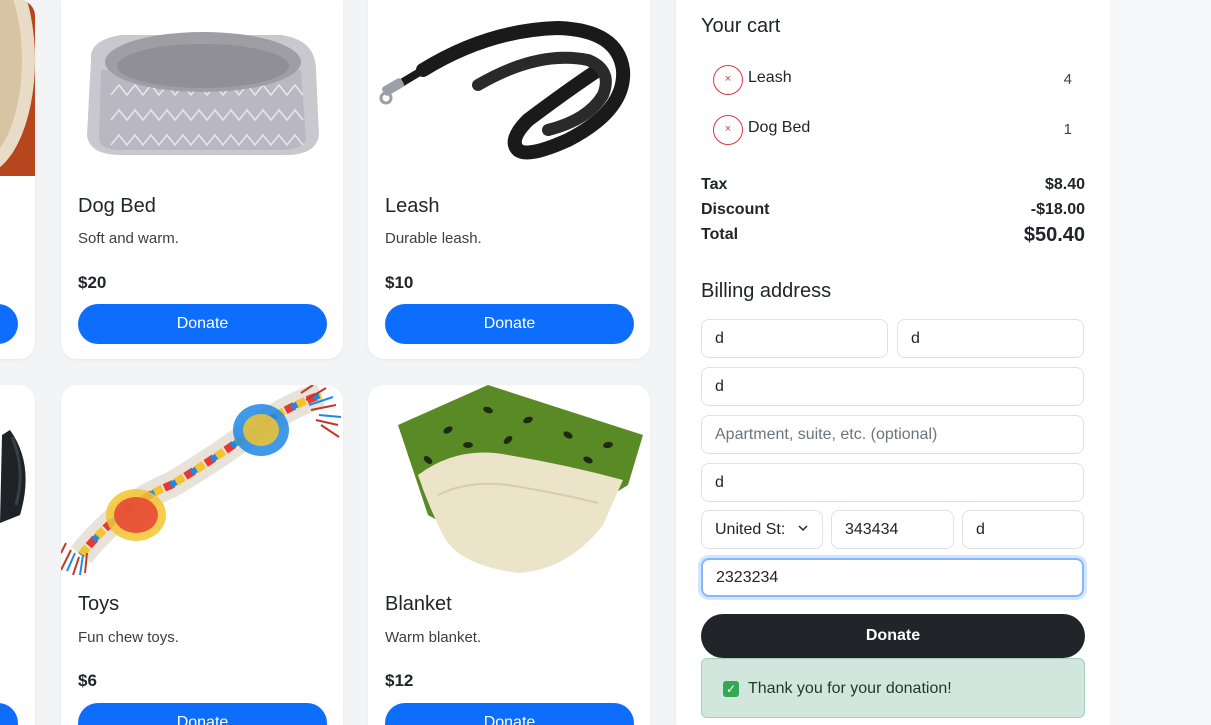 The height and width of the screenshot is (725, 1211). What do you see at coordinates (433, 637) in the screenshot?
I see `product-description: Warm blanket.` at bounding box center [433, 637].